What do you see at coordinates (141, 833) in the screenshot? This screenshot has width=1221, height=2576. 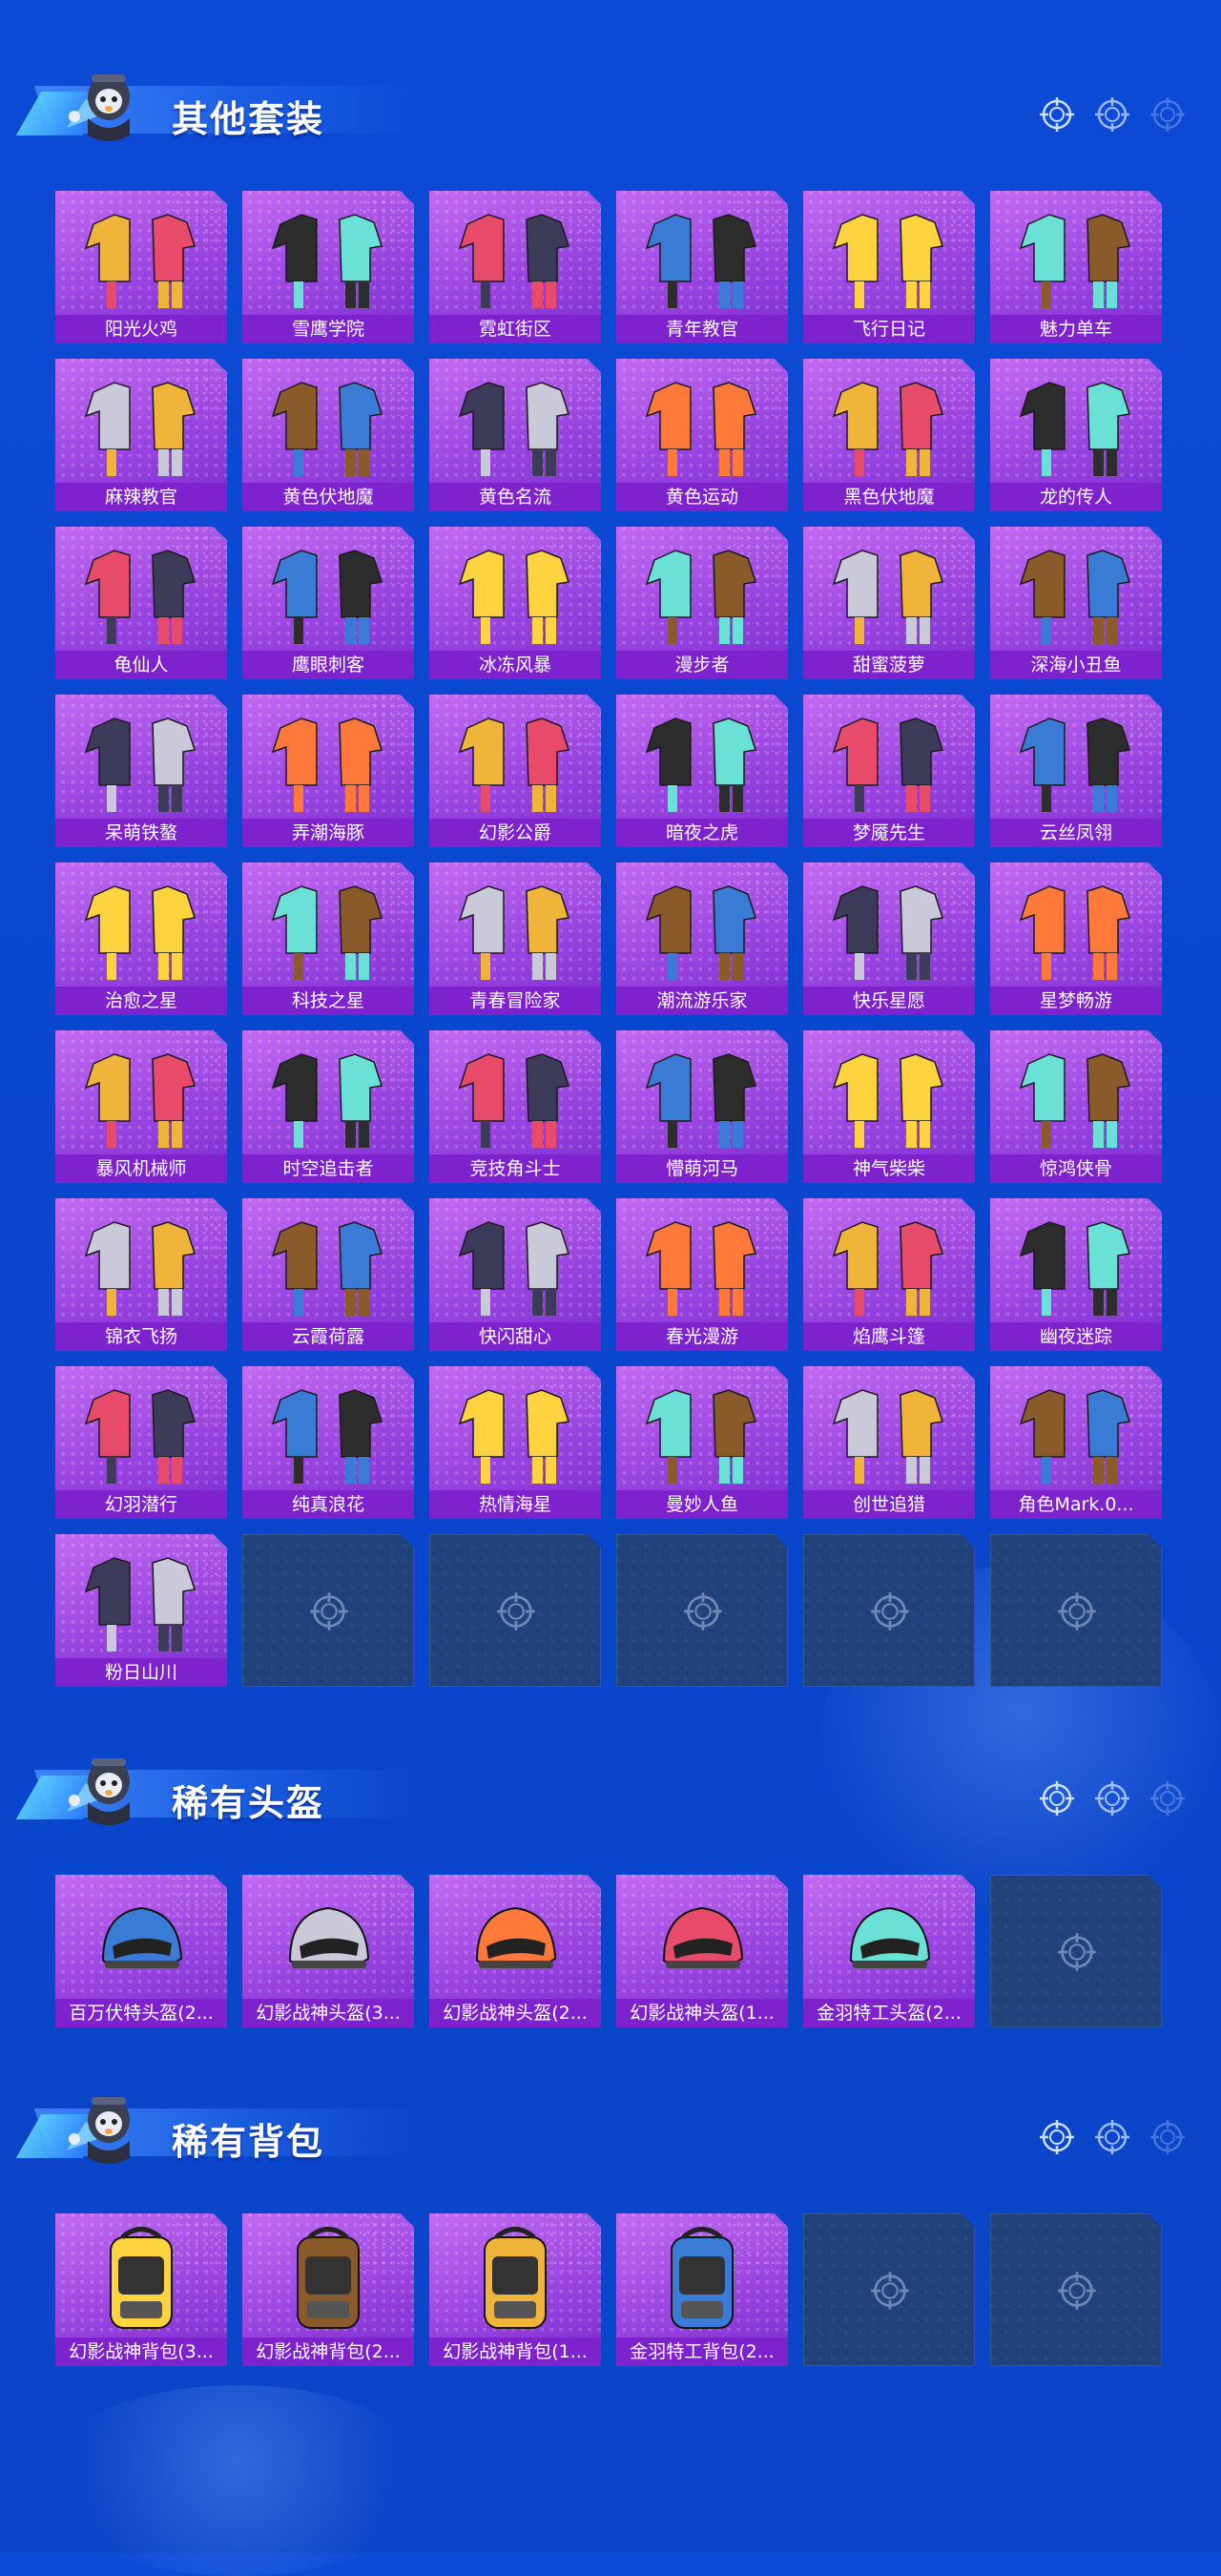 I see `item-name: 呆萌铁螯` at bounding box center [141, 833].